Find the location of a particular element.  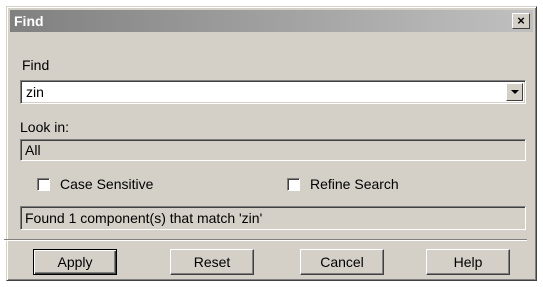

find-label: Find is located at coordinates (36, 65).